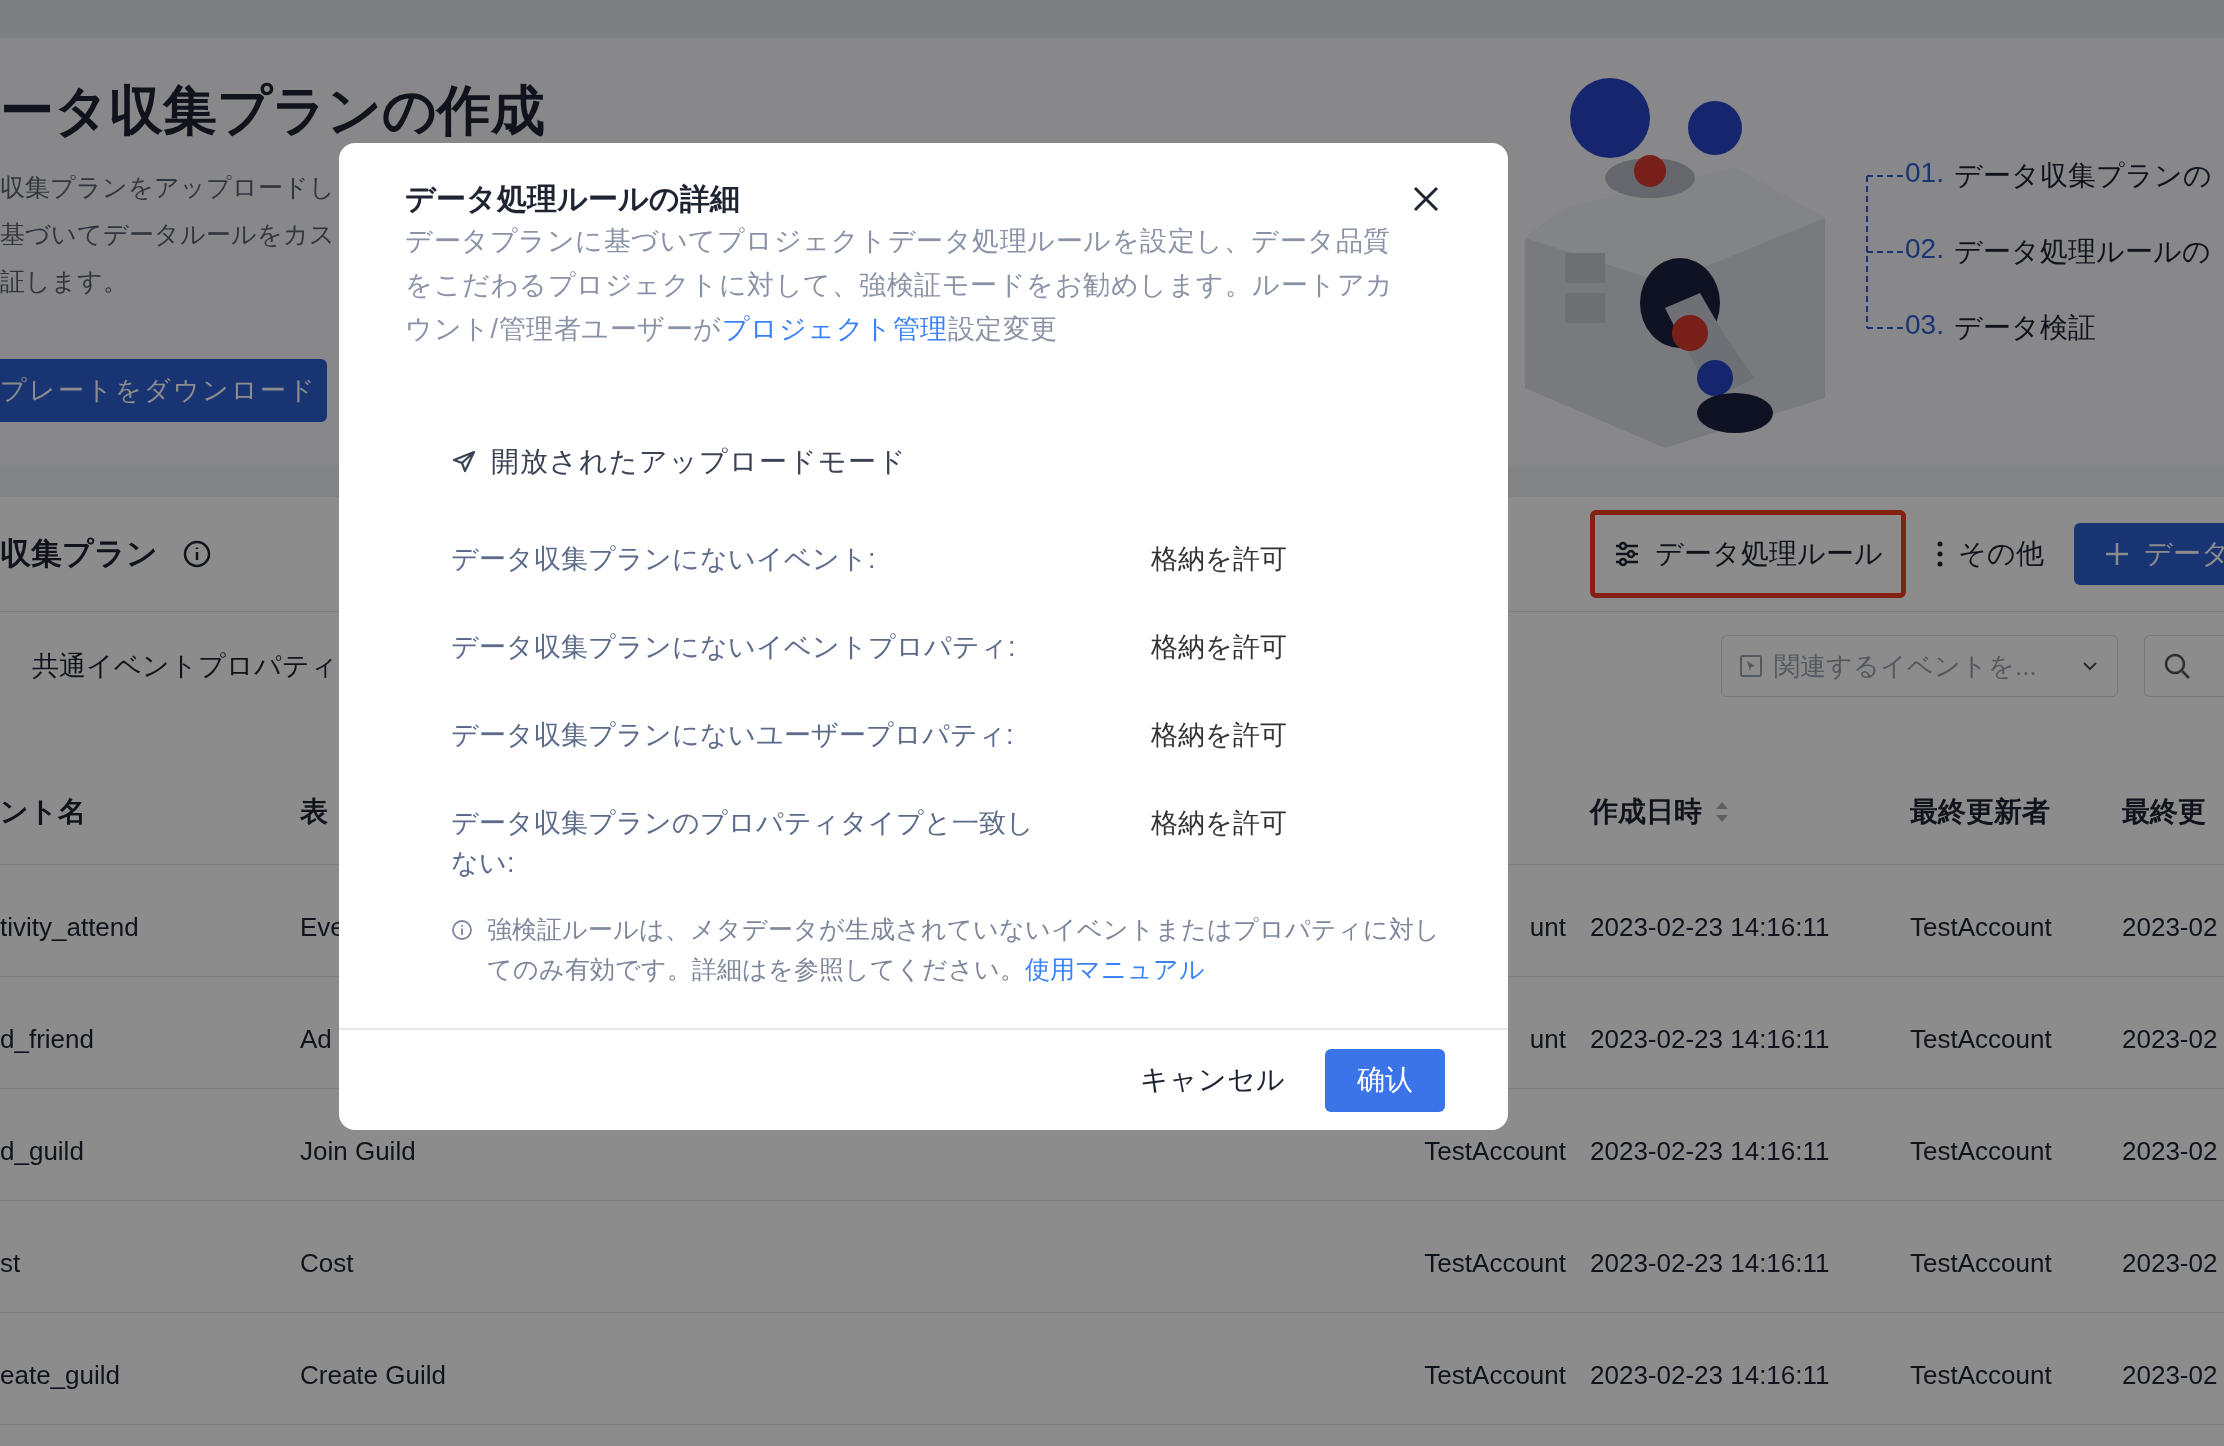 The image size is (2224, 1446). Describe the element at coordinates (2164, 812) in the screenshot. I see `column-header: 最終更` at that location.